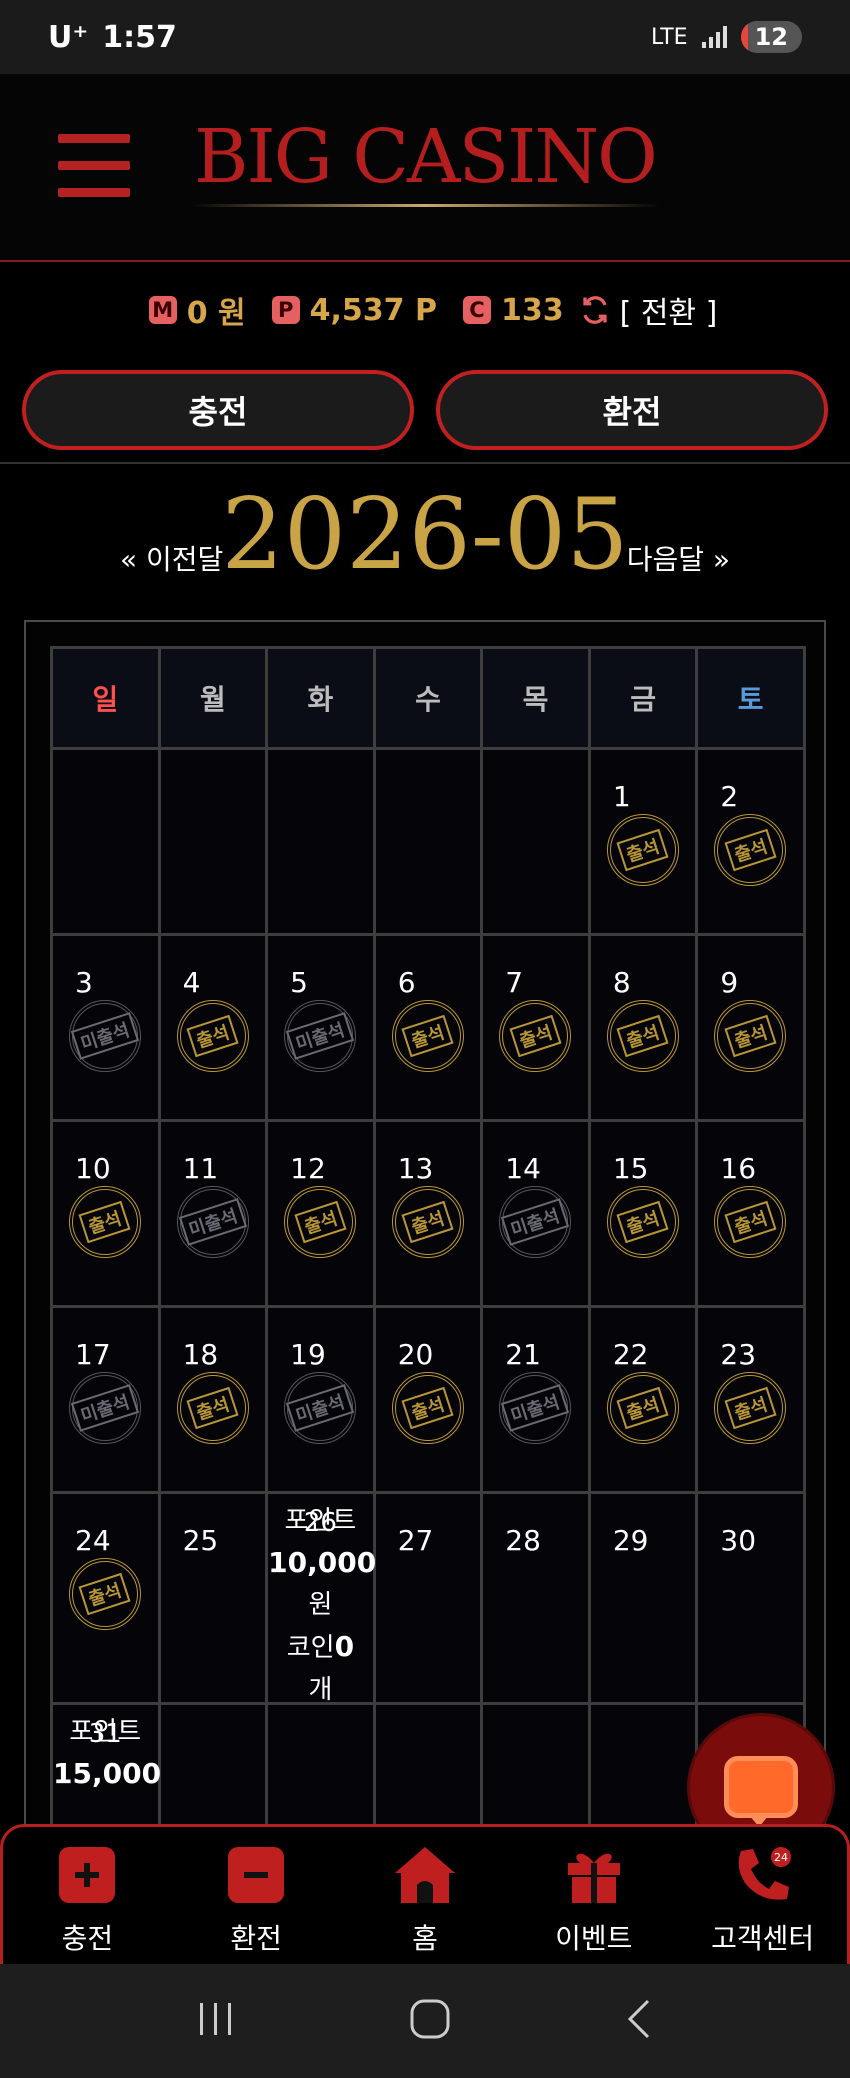 Image resolution: width=850 pixels, height=2078 pixels. I want to click on action-buttons: 충전 환전, so click(425, 410).